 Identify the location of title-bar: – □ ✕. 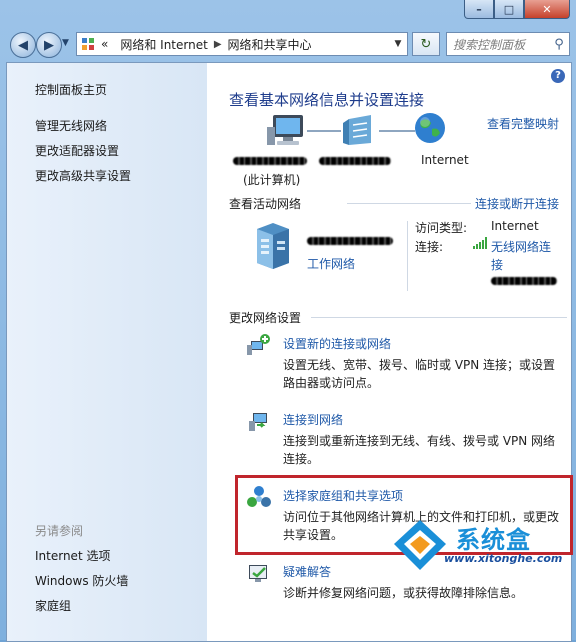
(288, 13).